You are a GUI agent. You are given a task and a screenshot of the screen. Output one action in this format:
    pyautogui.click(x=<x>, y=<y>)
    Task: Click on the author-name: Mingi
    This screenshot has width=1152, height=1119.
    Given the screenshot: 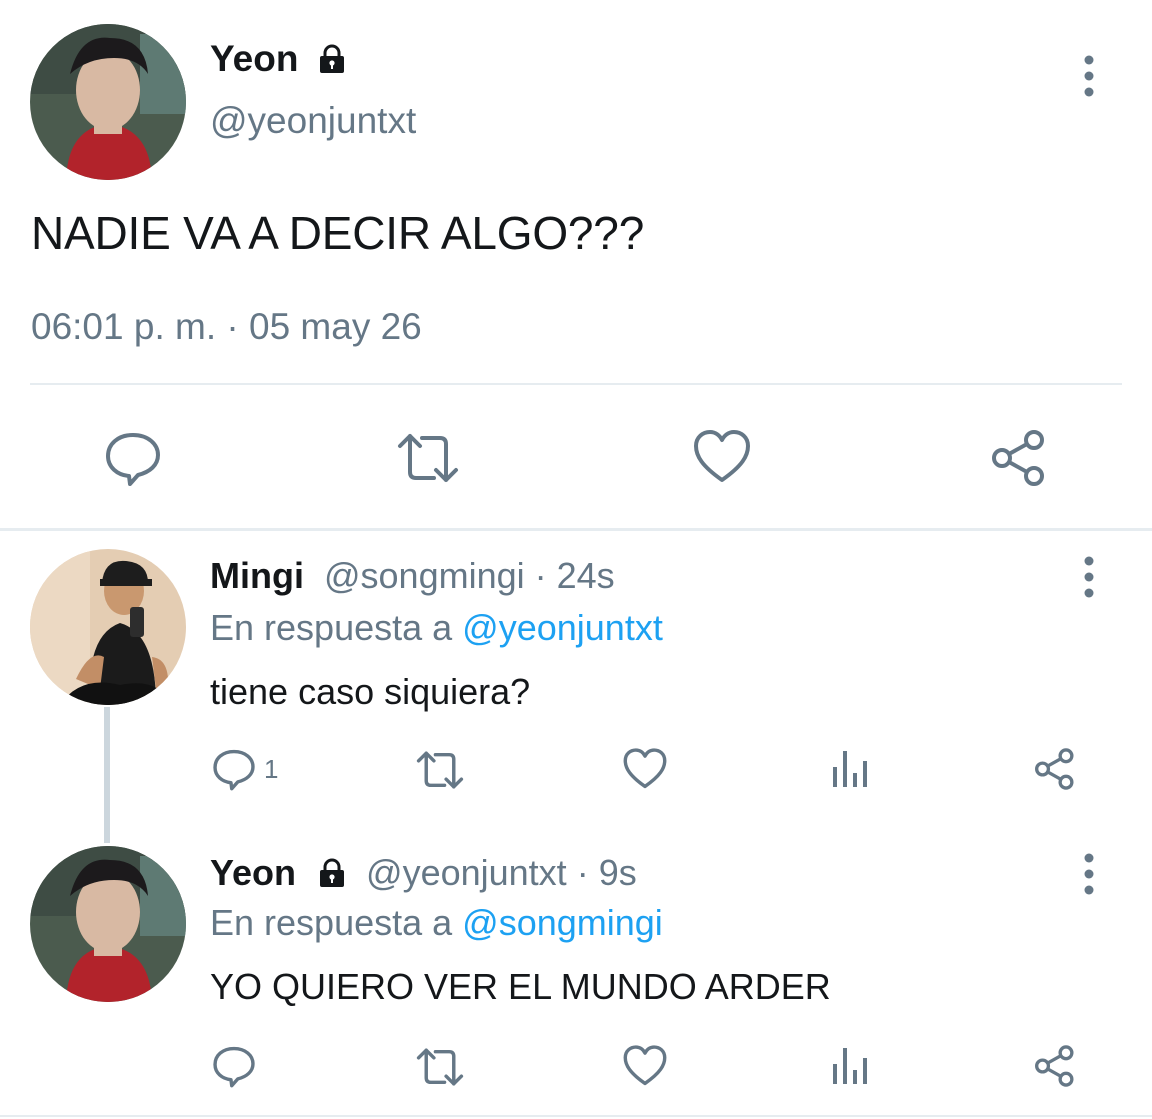 What is the action you would take?
    pyautogui.click(x=257, y=576)
    